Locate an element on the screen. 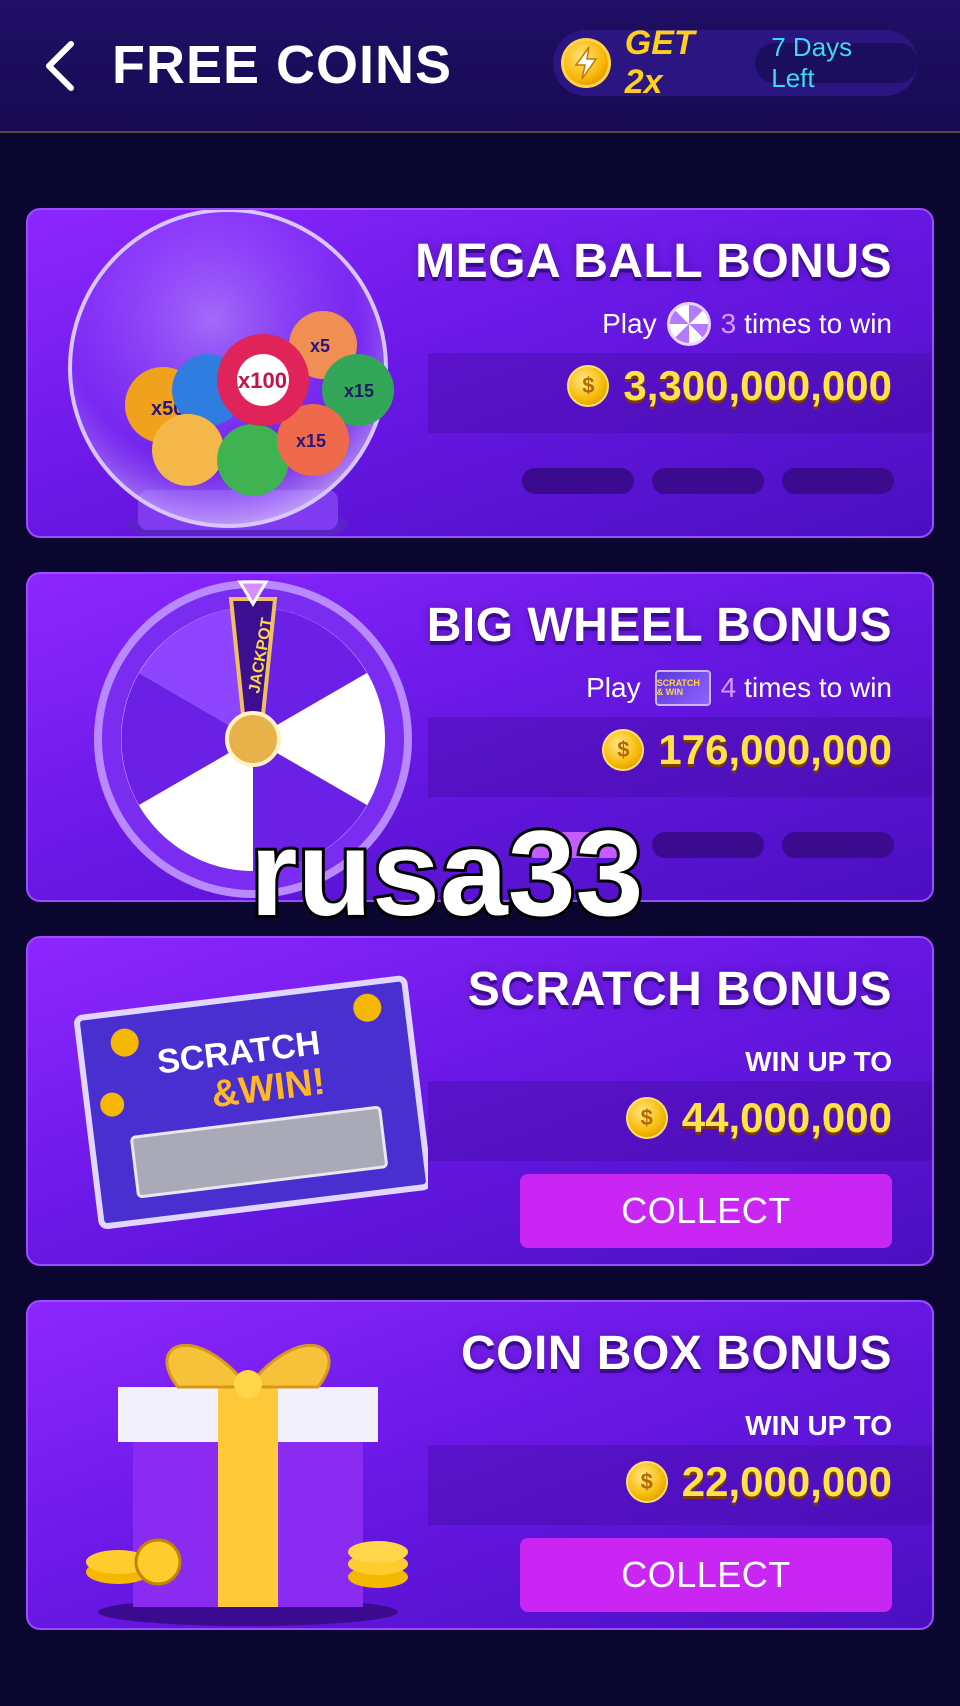 This screenshot has width=960, height=1706. prize-amount: $ 22,000,000 is located at coordinates (758, 1482).